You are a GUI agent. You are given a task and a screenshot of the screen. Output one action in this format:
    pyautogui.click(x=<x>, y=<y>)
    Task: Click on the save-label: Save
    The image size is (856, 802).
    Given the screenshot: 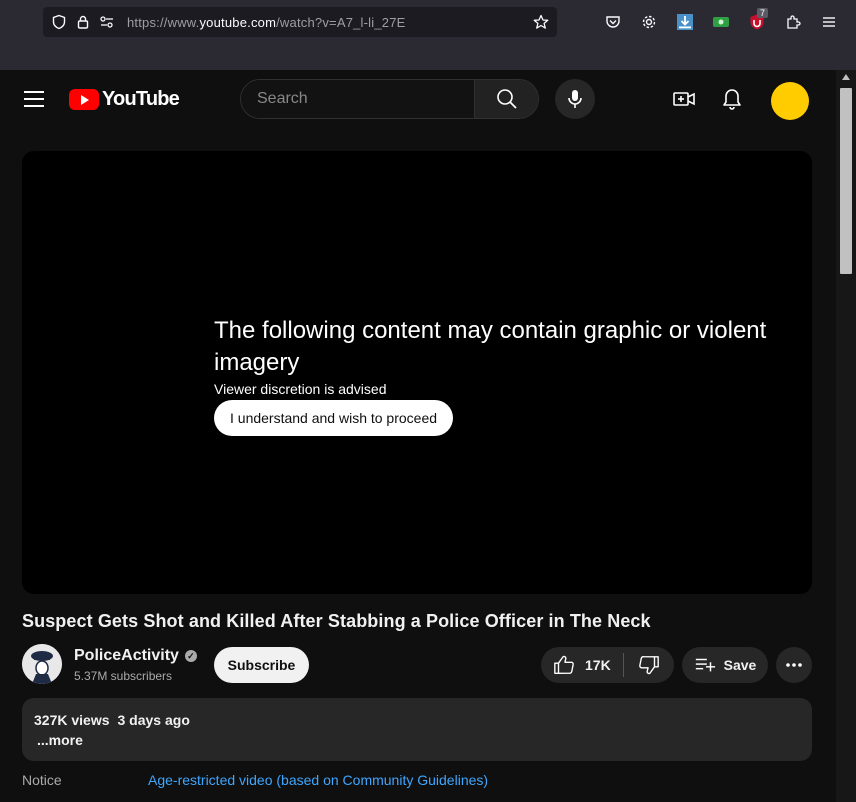 What is the action you would take?
    pyautogui.click(x=740, y=665)
    